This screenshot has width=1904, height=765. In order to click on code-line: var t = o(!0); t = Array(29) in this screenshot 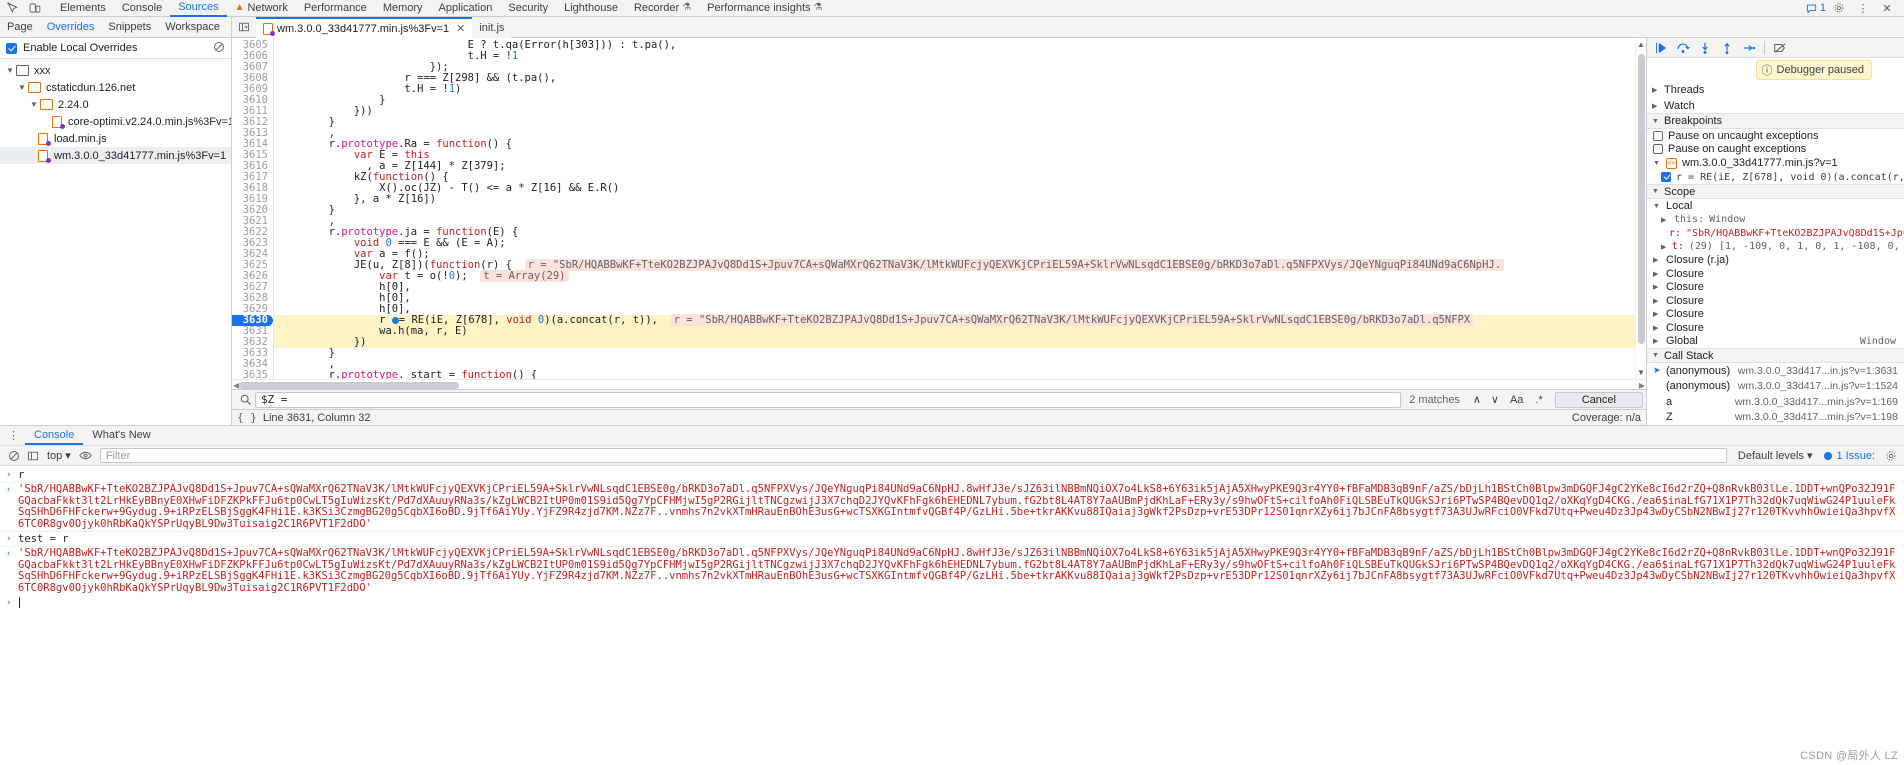, I will do `click(960, 276)`.